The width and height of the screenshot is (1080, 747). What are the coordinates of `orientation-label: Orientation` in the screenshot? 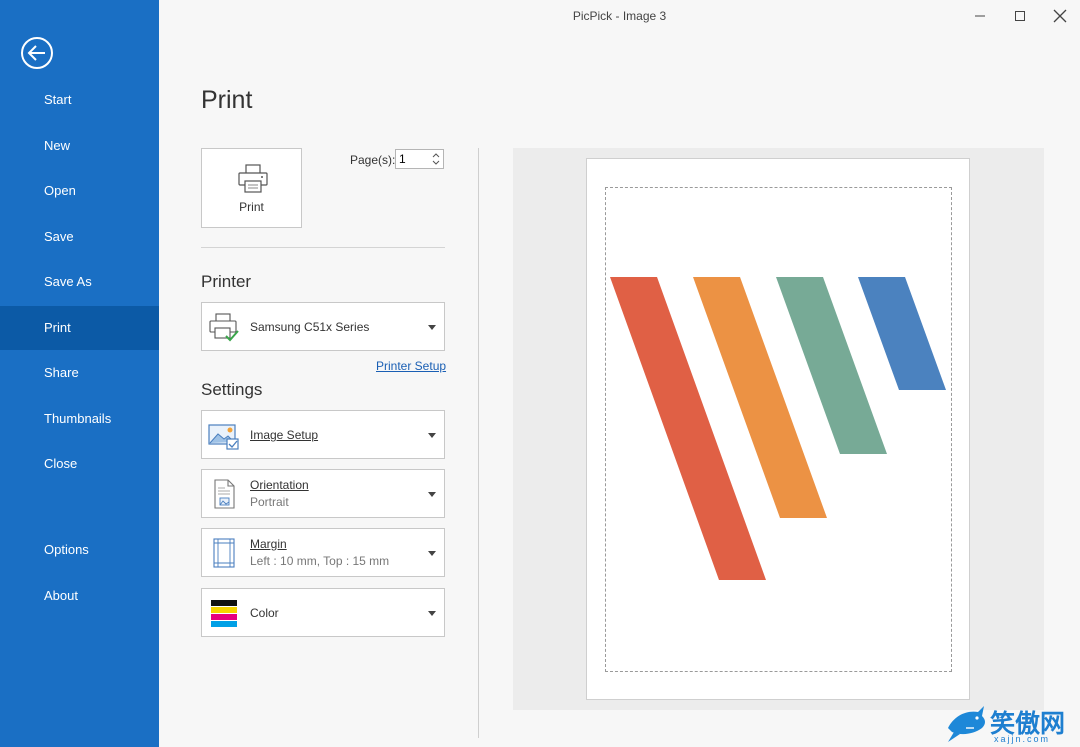 It's located at (279, 485).